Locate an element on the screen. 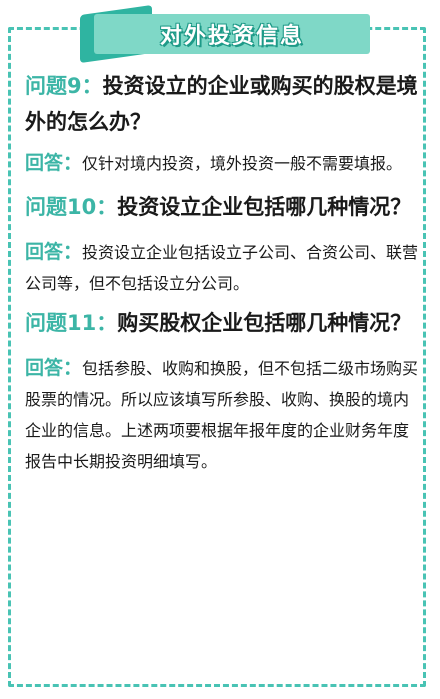 The image size is (440, 699). answer-10: 回答：投资设立企业包括设立子公司、合资公司、联营公司等，但不包括设立分公司。 is located at coordinates (222, 268).